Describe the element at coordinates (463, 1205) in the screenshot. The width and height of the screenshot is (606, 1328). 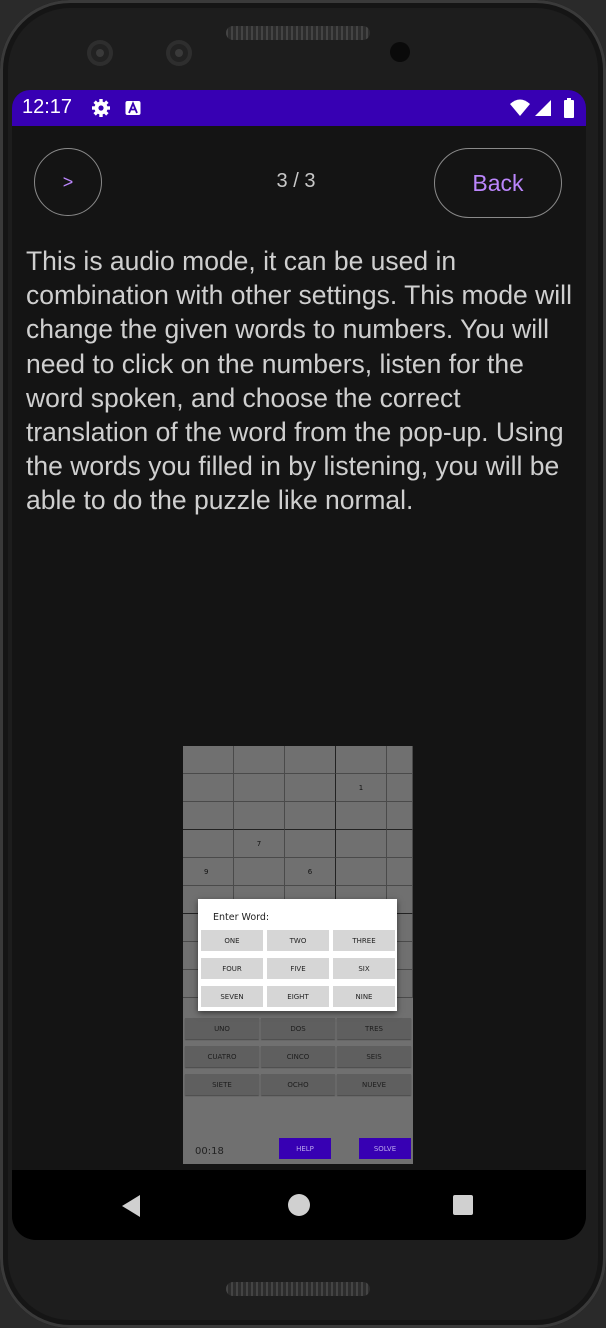
I see `recents-icon` at that location.